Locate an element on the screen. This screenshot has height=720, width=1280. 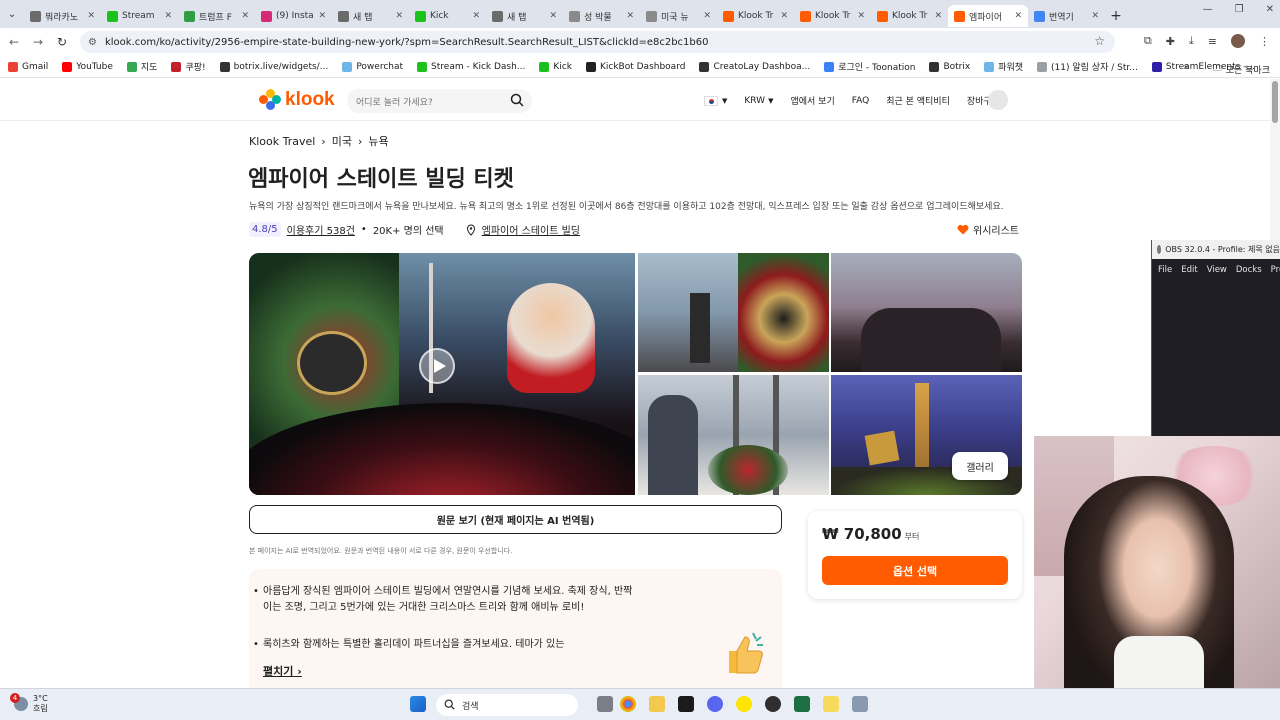
browser-tab: 성 박물 ✕ is located at coordinates (601, 16).